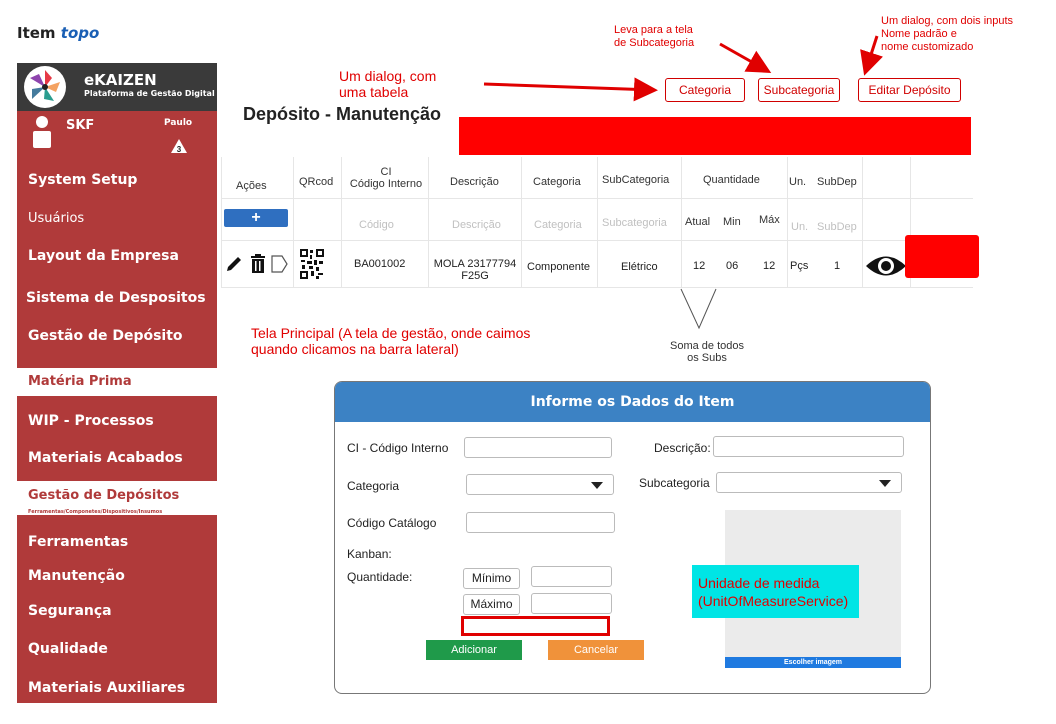  What do you see at coordinates (474, 650) in the screenshot?
I see `adicionar-button: Adicionar` at bounding box center [474, 650].